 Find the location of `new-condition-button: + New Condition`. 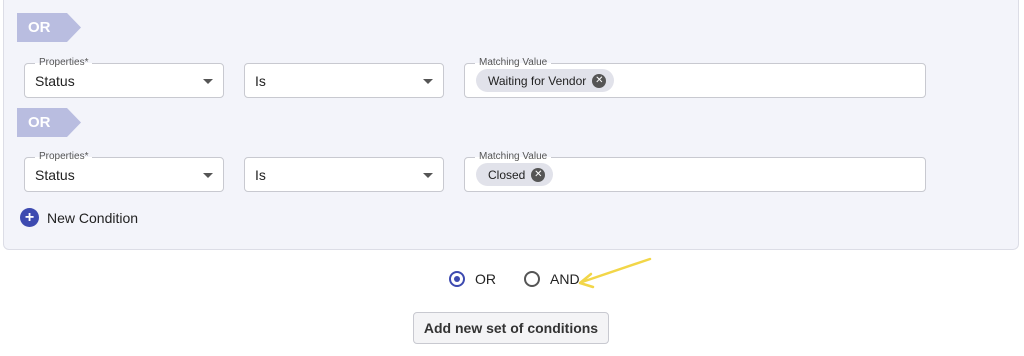

new-condition-button: + New Condition is located at coordinates (79, 217).